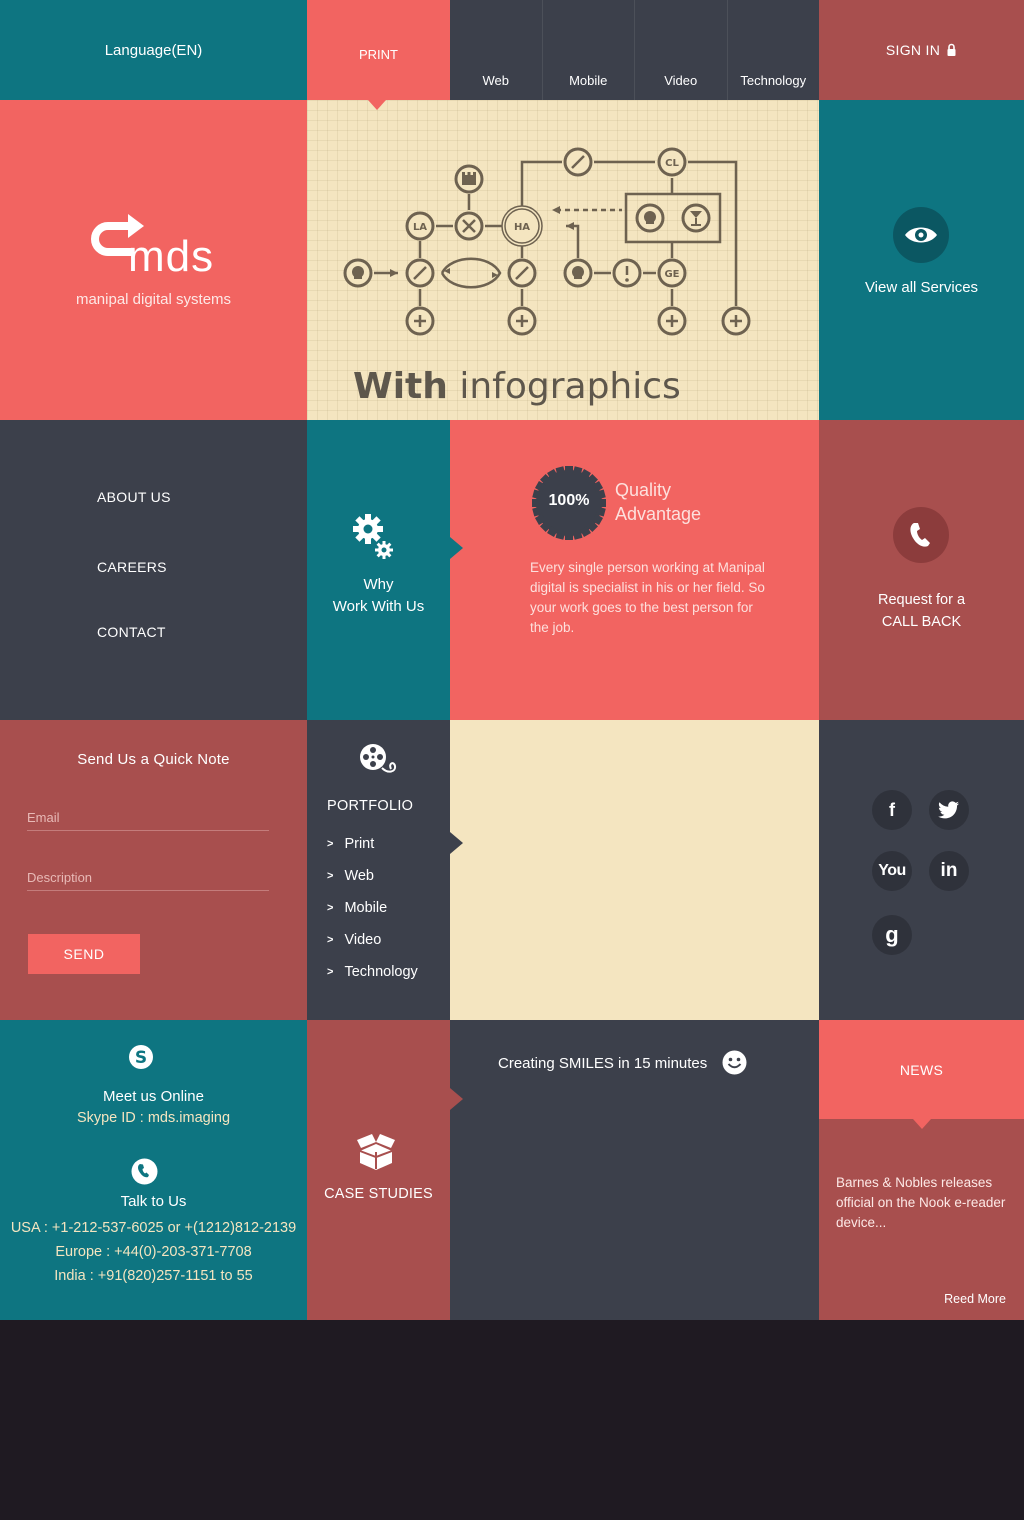  I want to click on signin-label: SIGN IN, so click(913, 50).